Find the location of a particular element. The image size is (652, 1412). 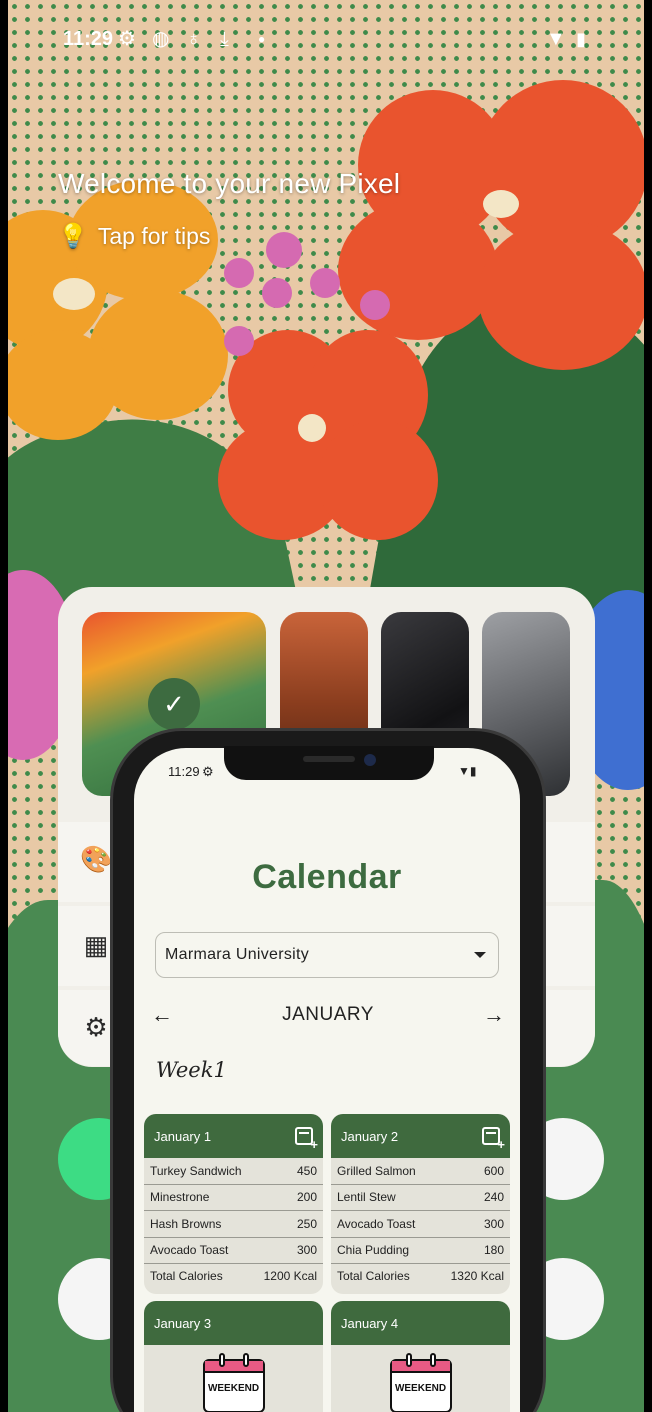

university-select-value: Marmara University is located at coordinates (237, 954).